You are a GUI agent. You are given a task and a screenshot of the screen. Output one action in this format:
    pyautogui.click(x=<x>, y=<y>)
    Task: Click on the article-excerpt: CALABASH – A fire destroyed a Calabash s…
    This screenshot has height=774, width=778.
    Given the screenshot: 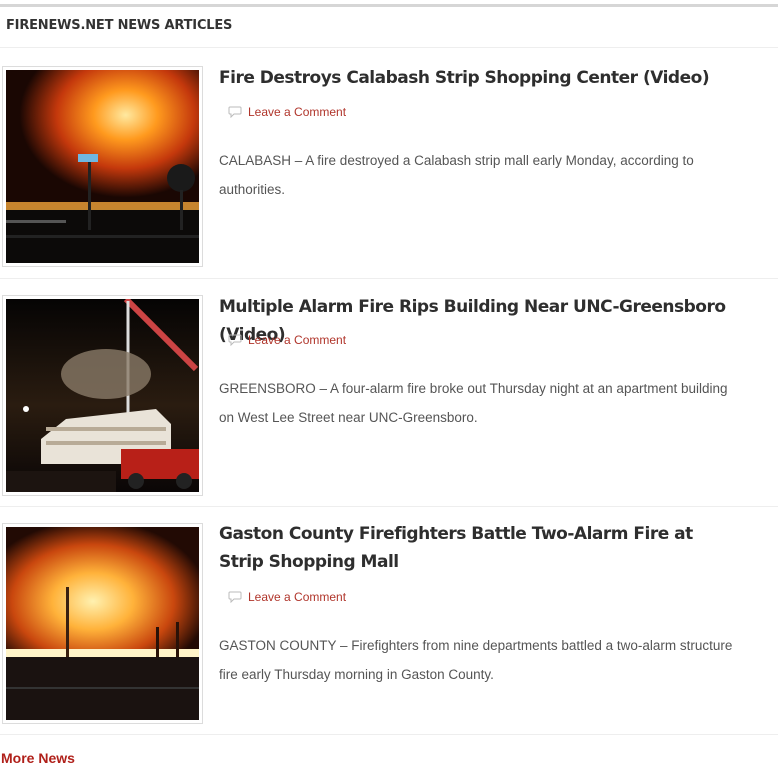 What is the action you would take?
    pyautogui.click(x=456, y=175)
    